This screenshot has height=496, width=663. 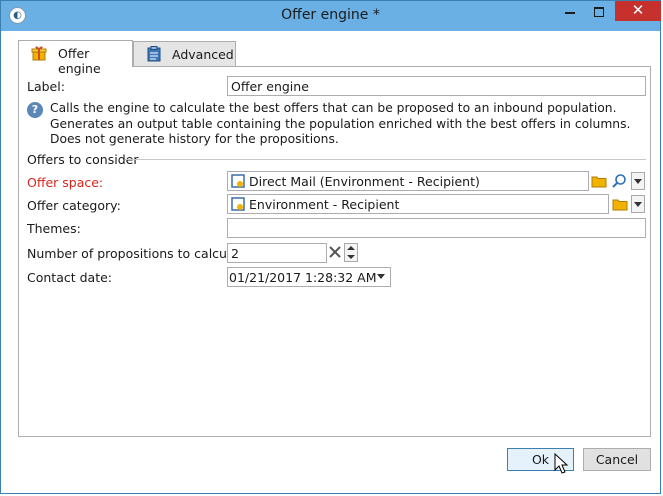 I want to click on tab-label: Advanced, so click(x=203, y=54).